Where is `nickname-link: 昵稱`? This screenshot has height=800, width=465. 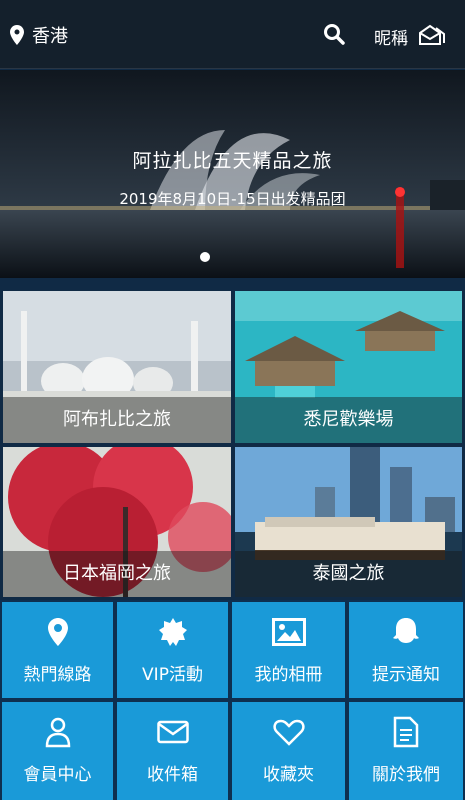
nickname-link: 昵稱 is located at coordinates (391, 36).